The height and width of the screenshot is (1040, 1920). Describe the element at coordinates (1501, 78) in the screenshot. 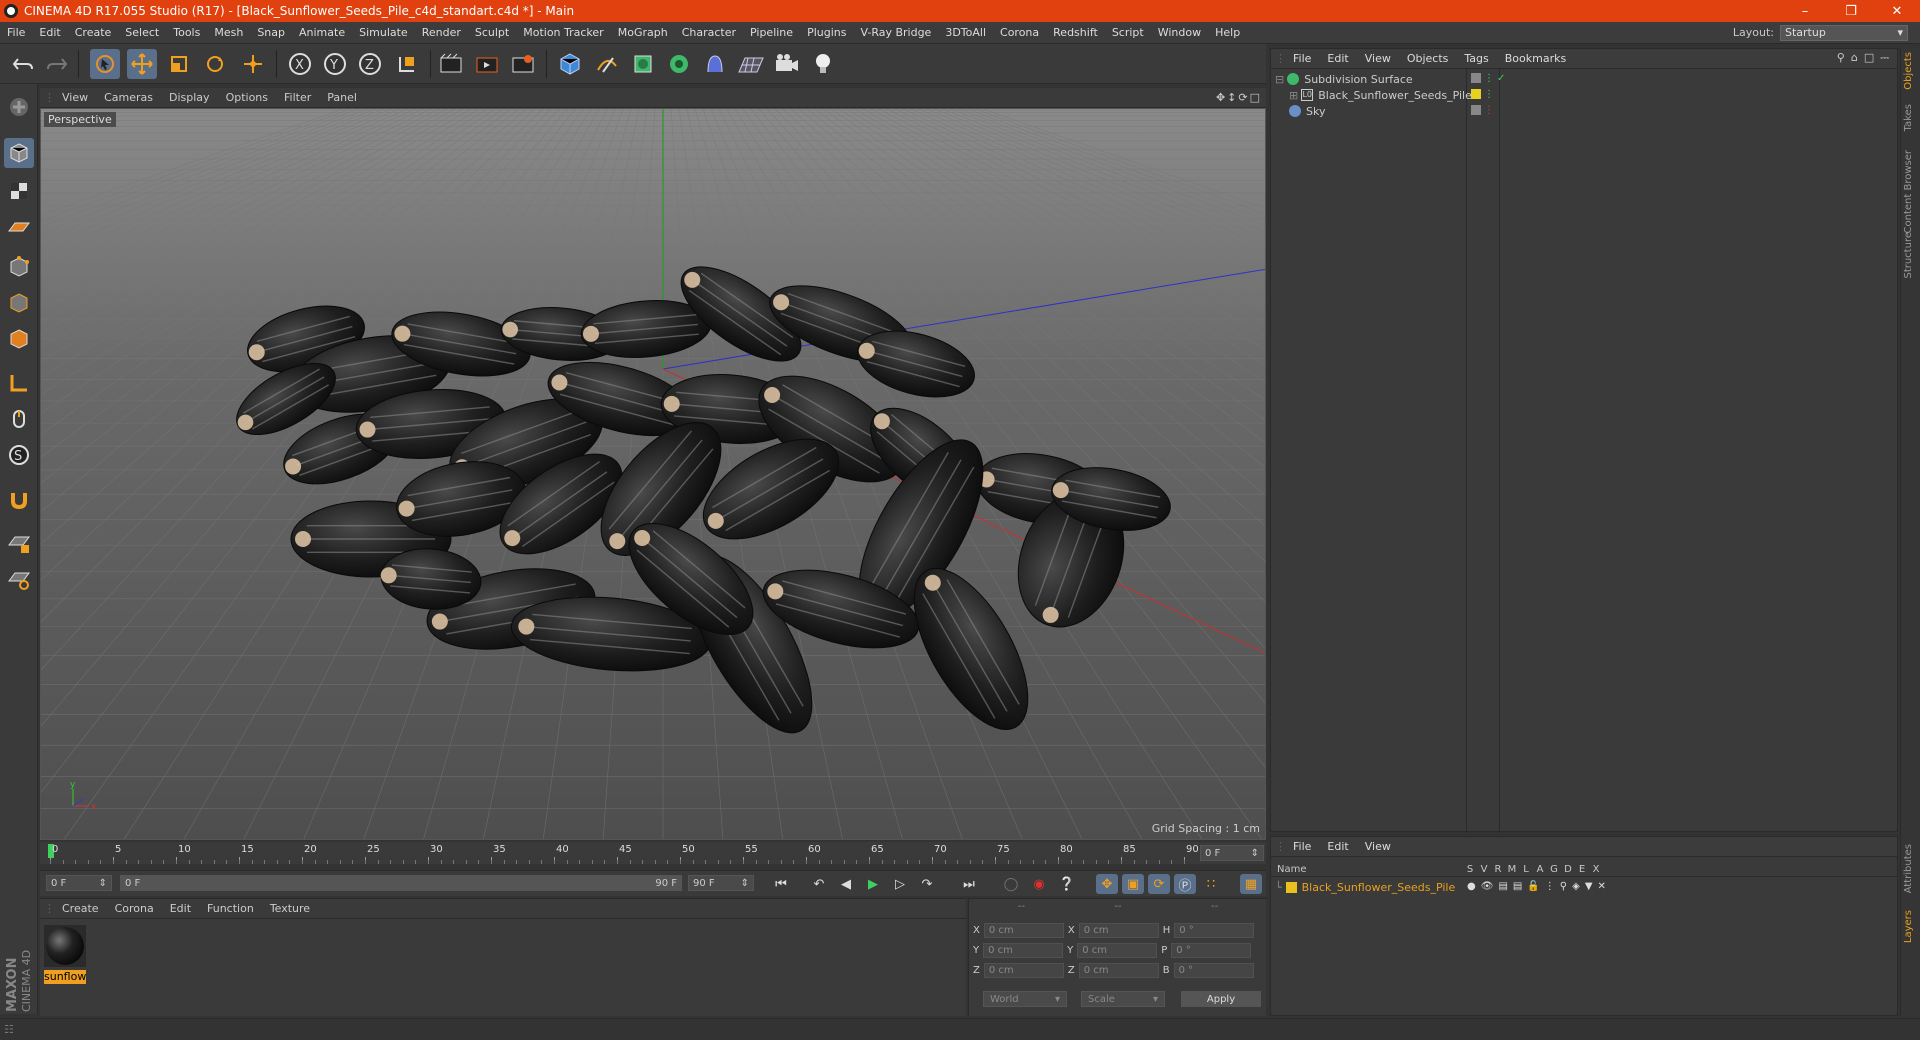

I see `enabled-check-icon: ✓` at that location.